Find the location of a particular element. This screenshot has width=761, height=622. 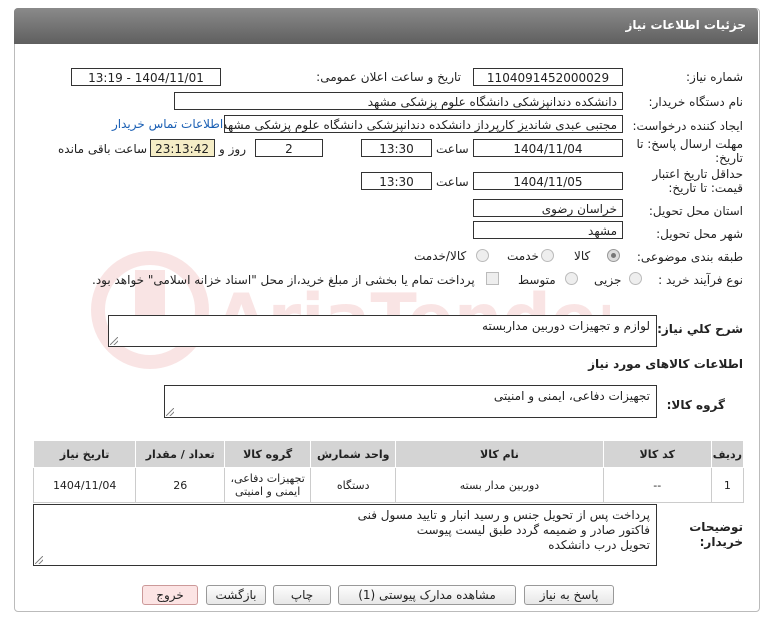

reply-time-label: ساعت is located at coordinates (452, 149).